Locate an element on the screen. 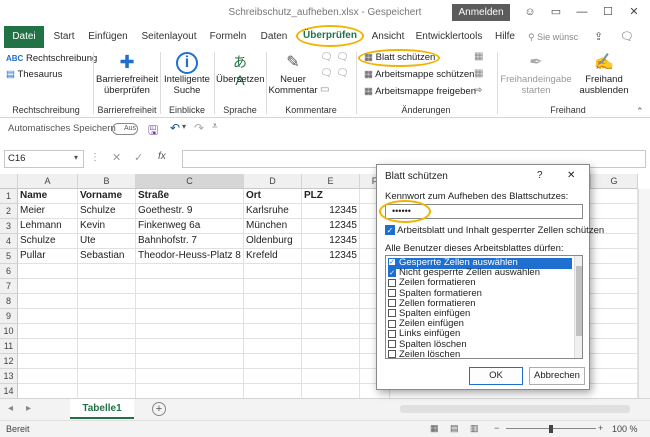 Image resolution: width=650 pixels, height=437 pixels. row-header: 7 is located at coordinates (9, 286).